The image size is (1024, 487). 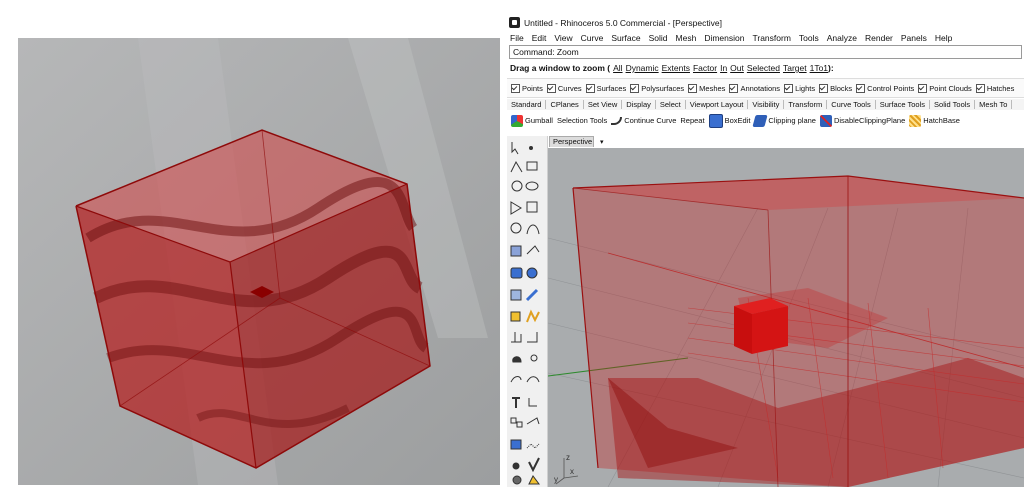 I want to click on menu-solid: Solid, so click(x=658, y=38).